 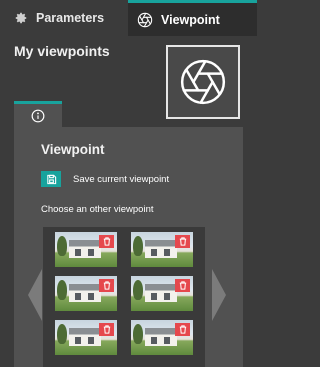 I want to click on page-title: My viewpoints, so click(x=62, y=51).